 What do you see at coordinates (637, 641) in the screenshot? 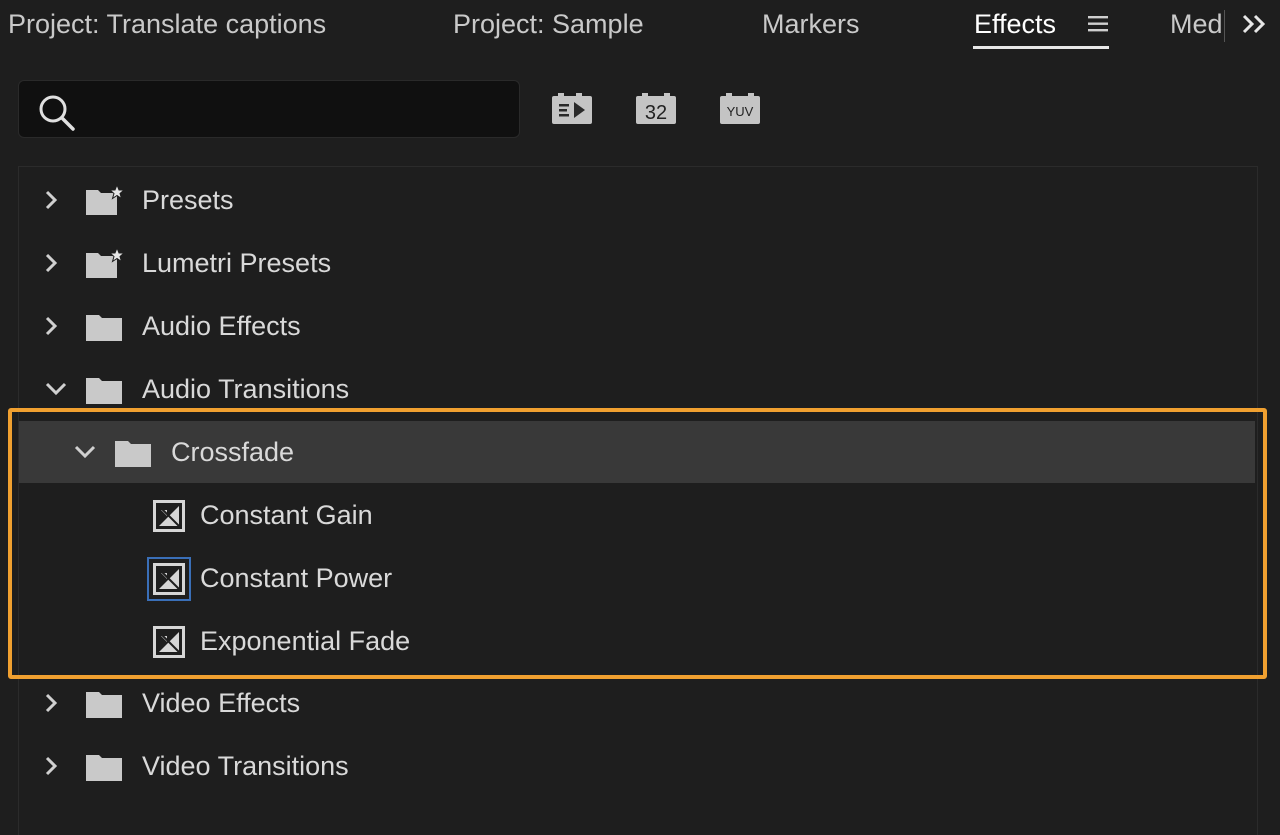
I see `tree-item-exponential-fade: Exponential Fade` at bounding box center [637, 641].